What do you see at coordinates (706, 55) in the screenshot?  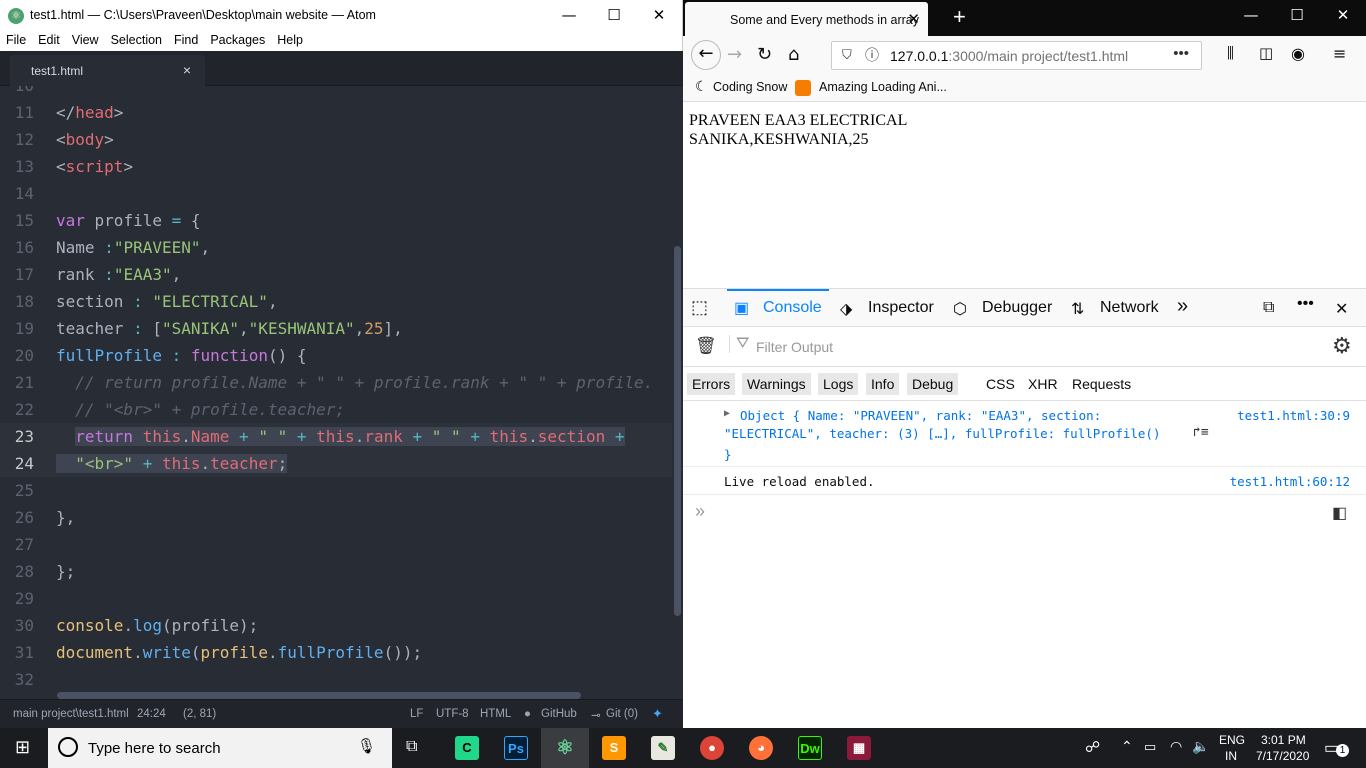 I see `back-icon: ←` at bounding box center [706, 55].